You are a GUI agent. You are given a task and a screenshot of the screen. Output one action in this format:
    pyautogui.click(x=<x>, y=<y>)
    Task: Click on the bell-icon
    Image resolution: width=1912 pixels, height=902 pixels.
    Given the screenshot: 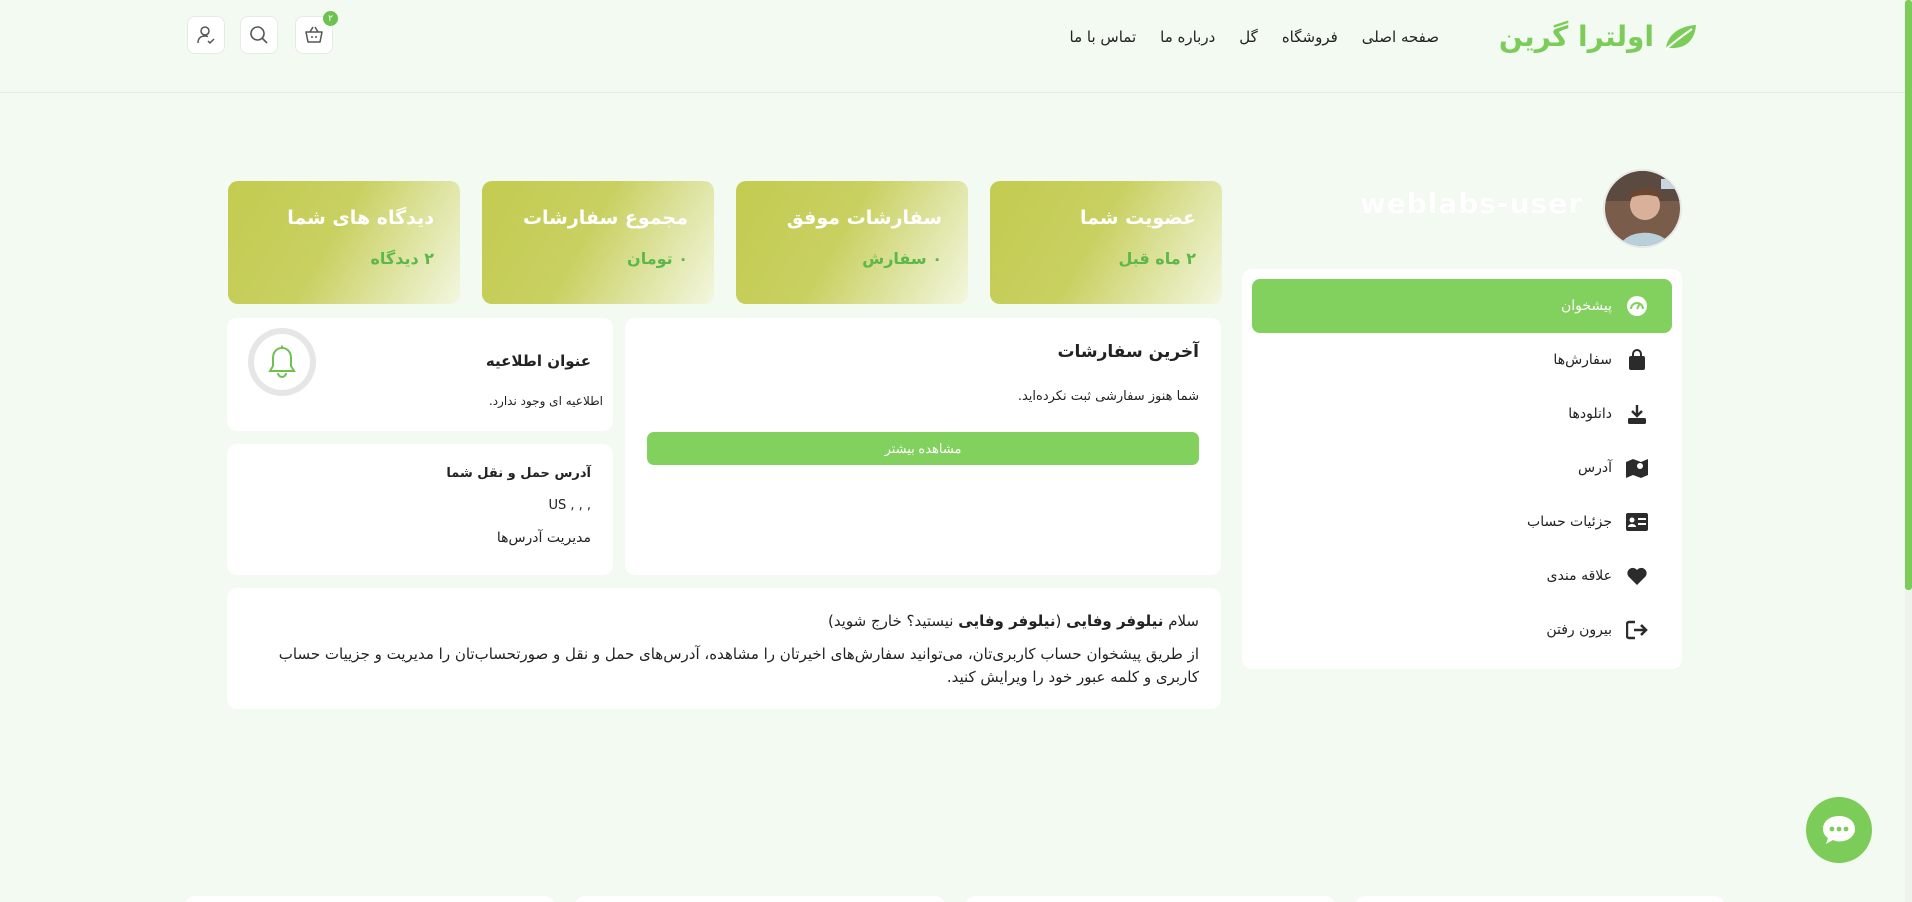 What is the action you would take?
    pyautogui.click(x=282, y=361)
    